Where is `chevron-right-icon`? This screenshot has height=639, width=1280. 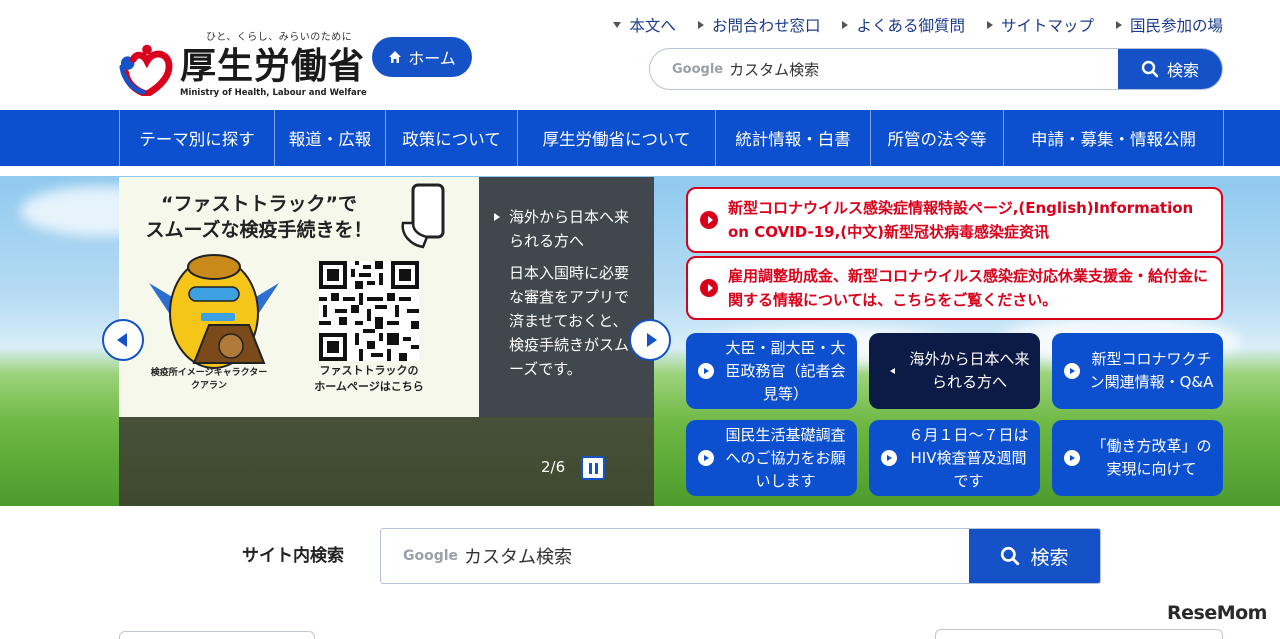 chevron-right-icon is located at coordinates (651, 340).